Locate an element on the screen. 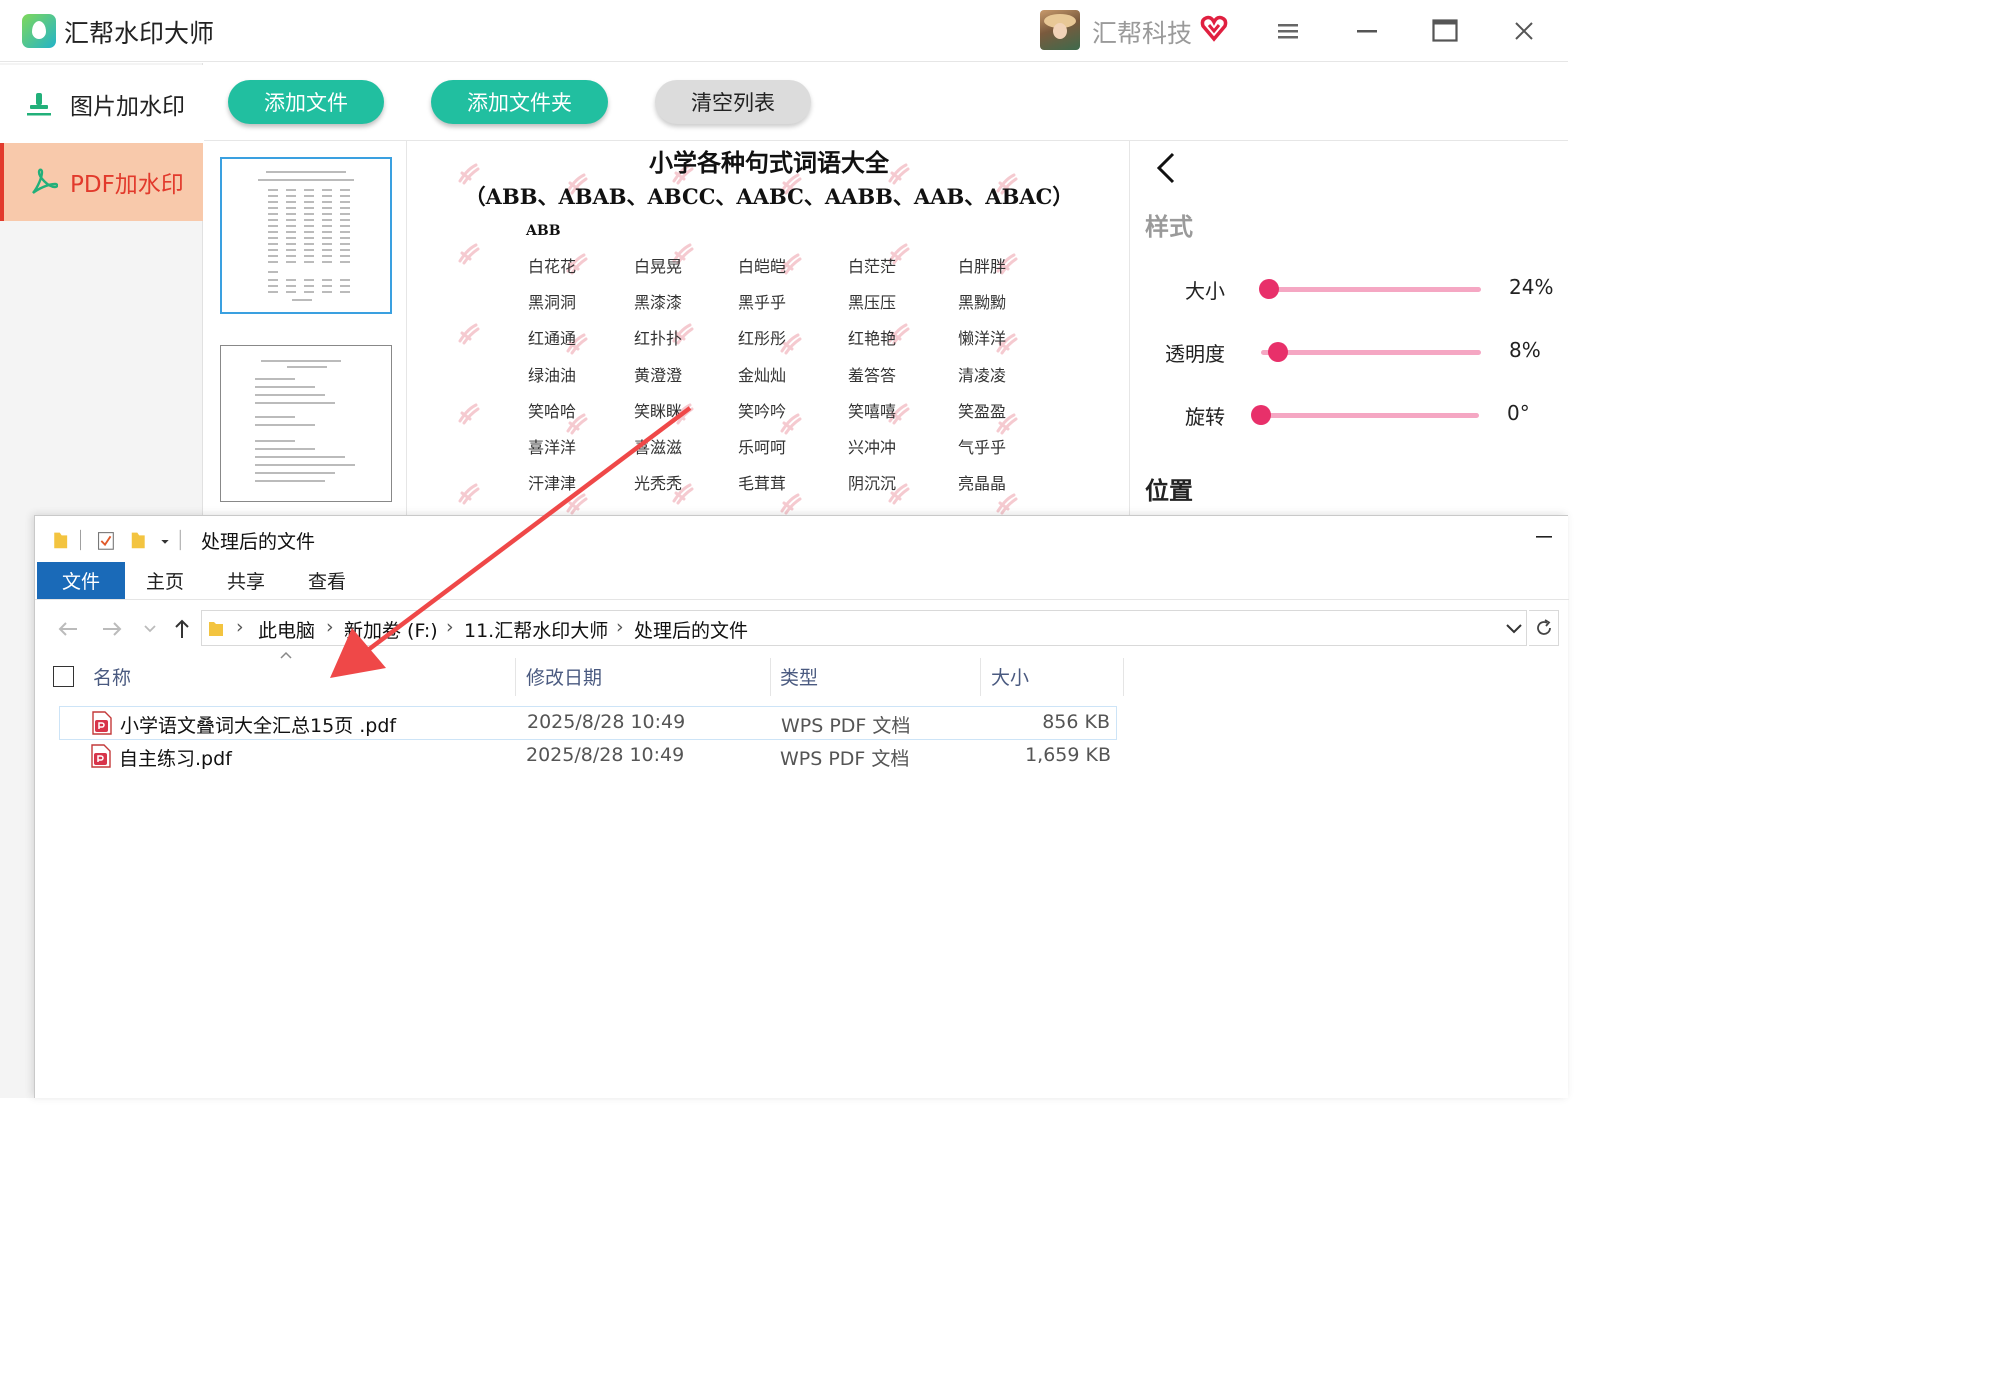 This screenshot has height=1400, width=2000. add-file-button: 添加文件 is located at coordinates (306, 102).